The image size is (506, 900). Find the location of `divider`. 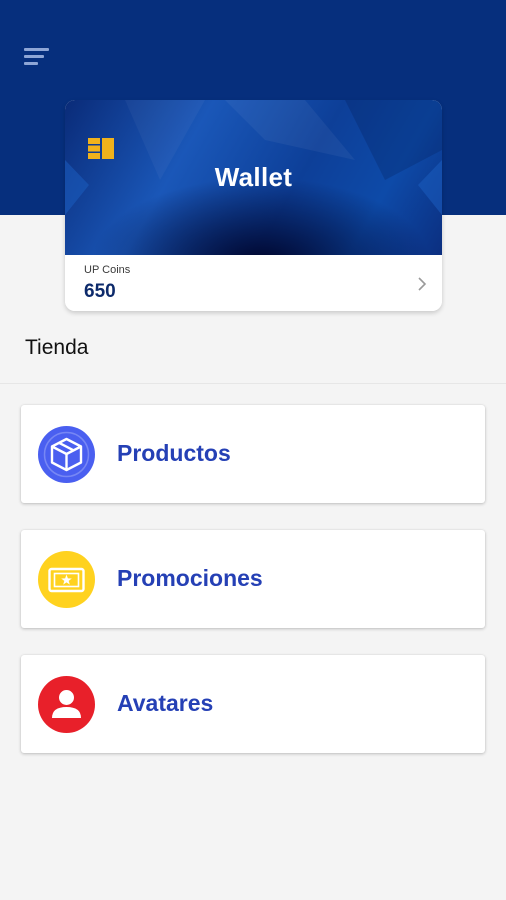

divider is located at coordinates (253, 383).